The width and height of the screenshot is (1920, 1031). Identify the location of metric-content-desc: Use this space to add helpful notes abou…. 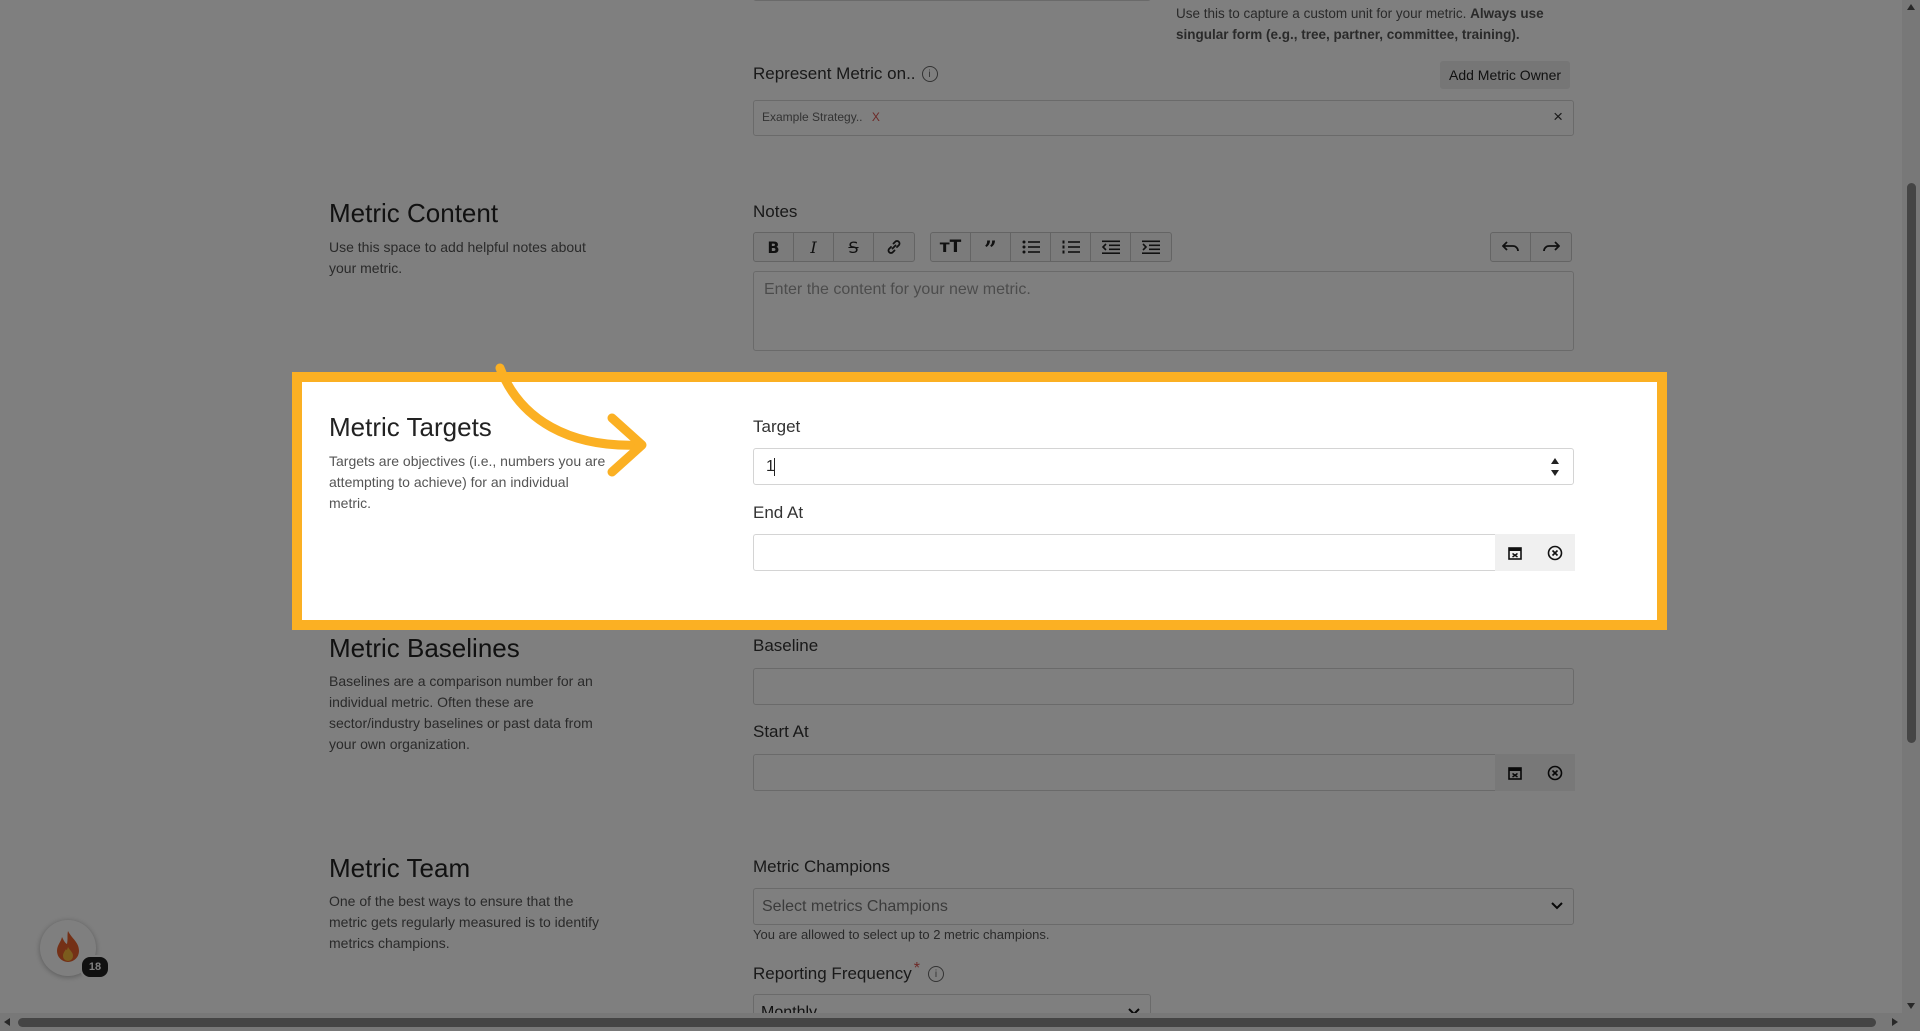
(457, 257).